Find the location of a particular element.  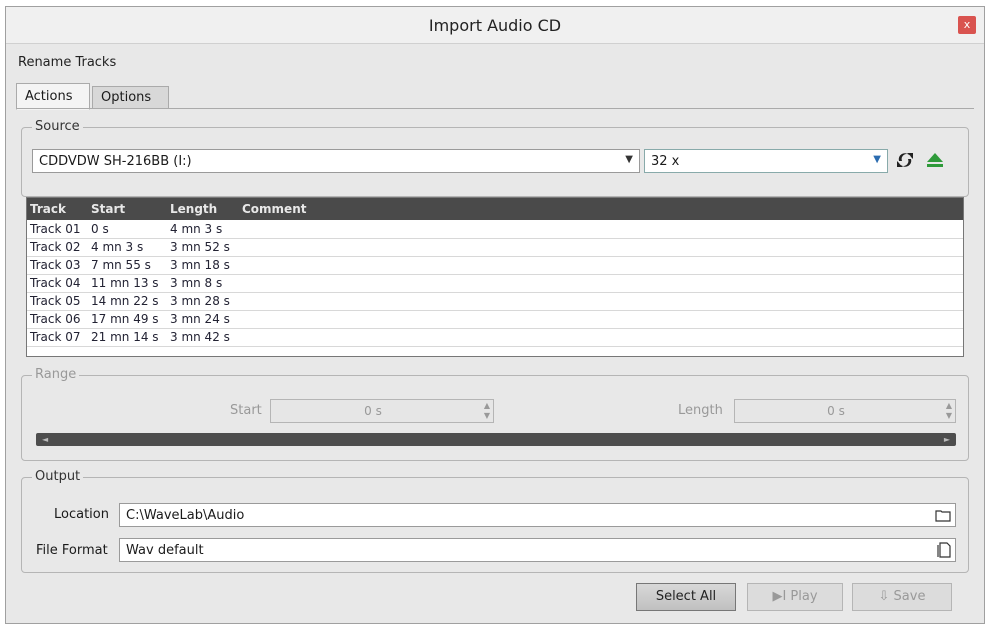

length-cell: 4 mn 3 s is located at coordinates (196, 229).